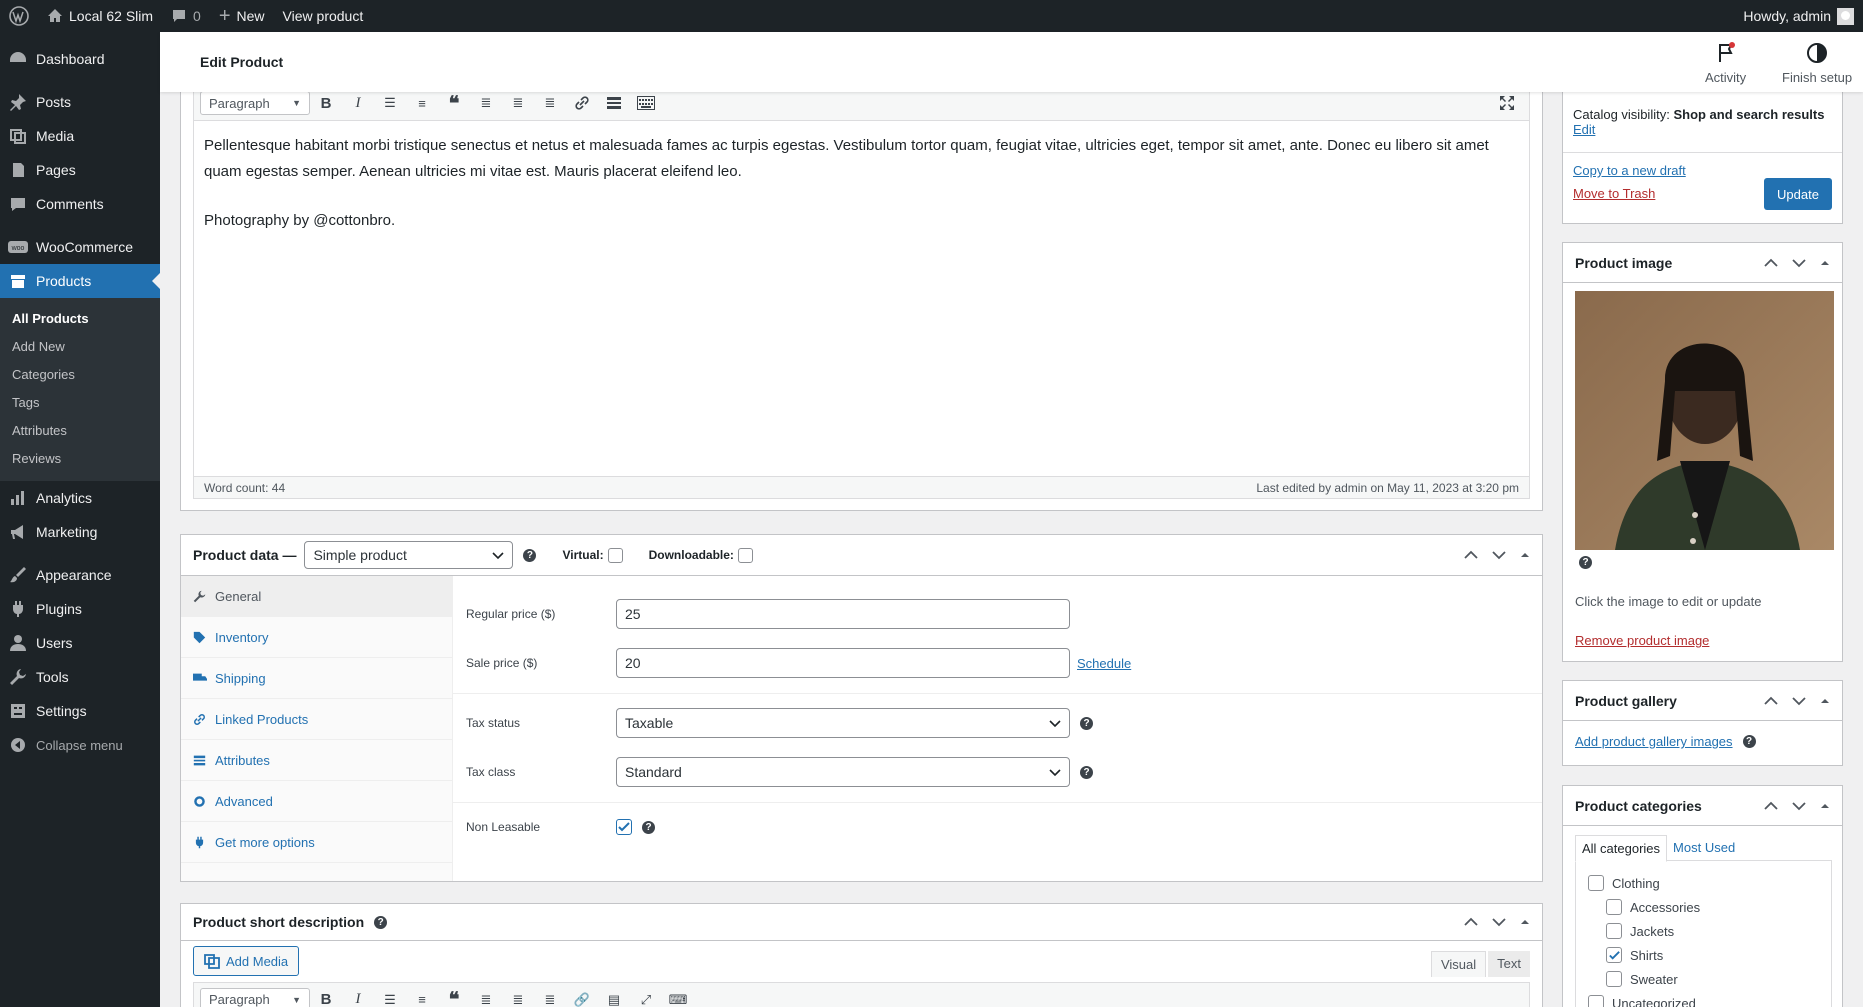 The width and height of the screenshot is (1863, 1007). I want to click on virtual-checkbox, so click(615, 555).